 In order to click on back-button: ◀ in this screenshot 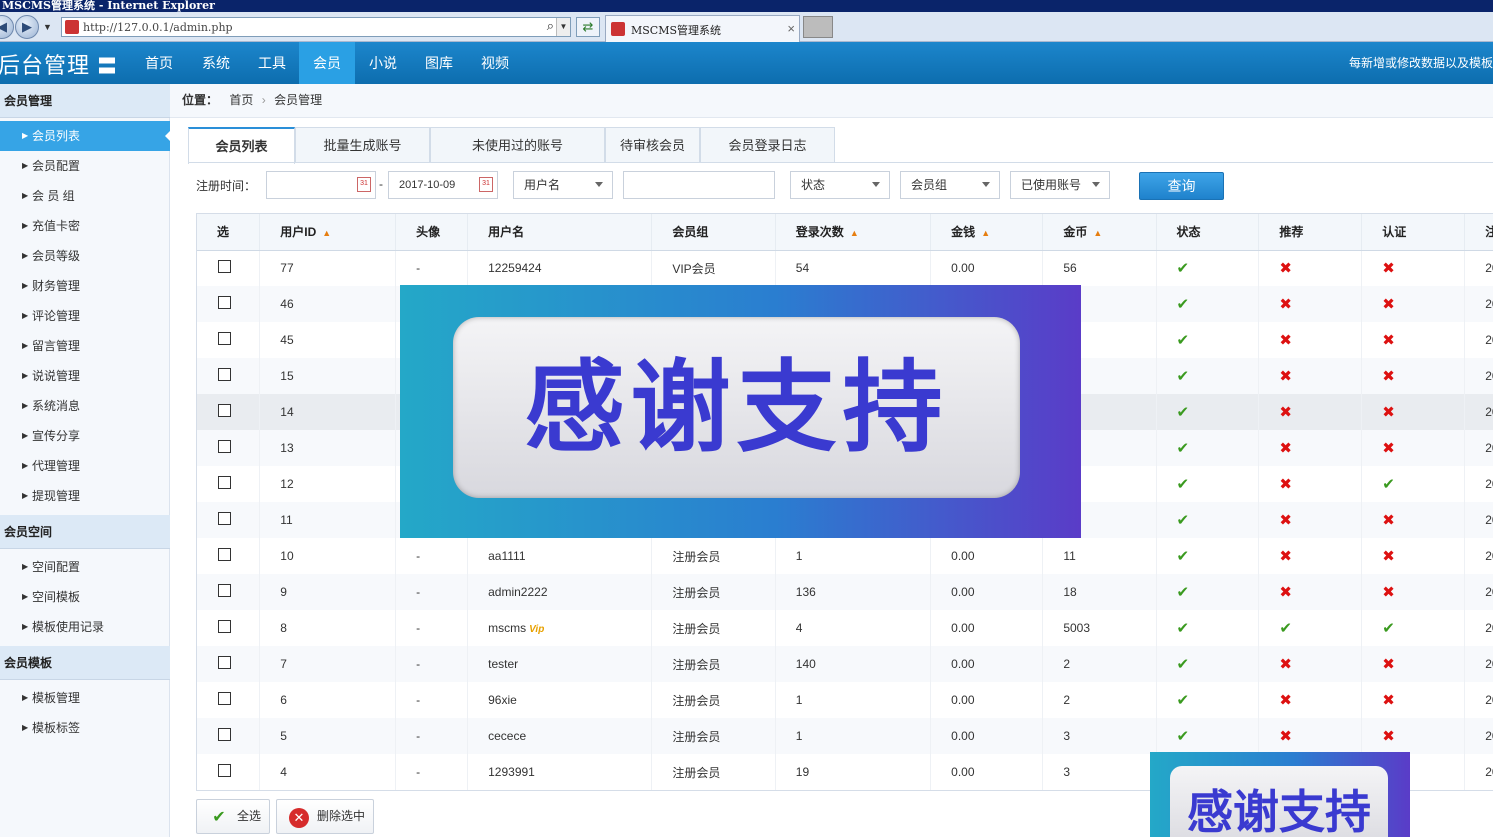, I will do `click(7, 27)`.